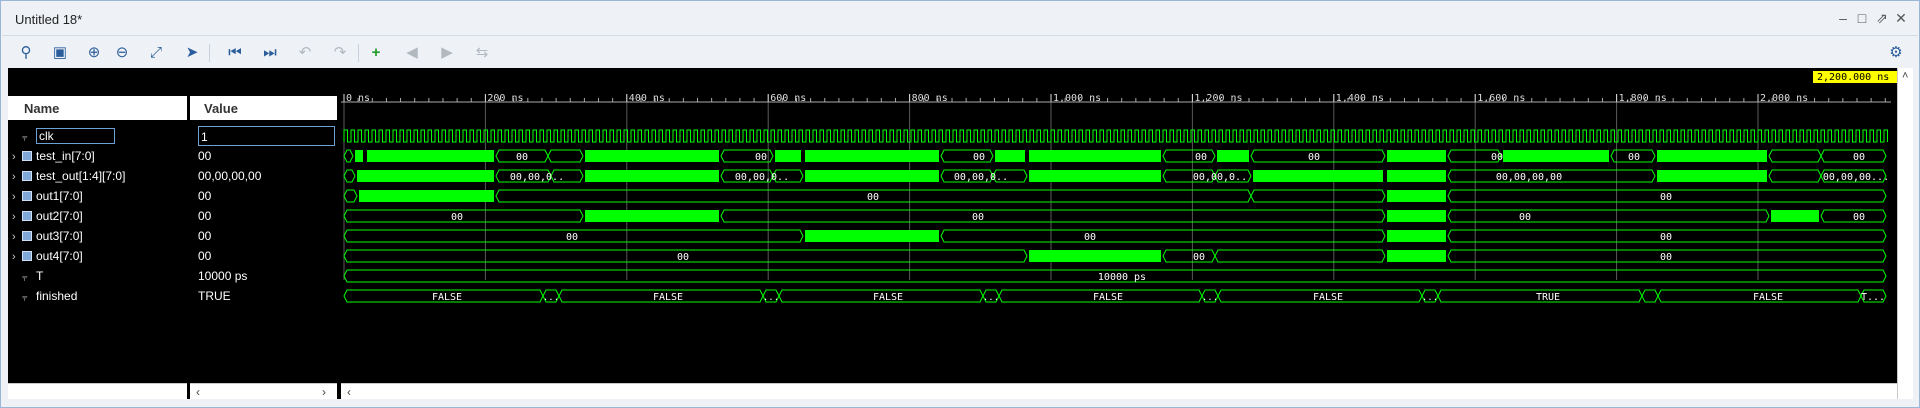 This screenshot has width=1920, height=408. Describe the element at coordinates (412, 52) in the screenshot. I see `previous-marker-icon: ◀` at that location.